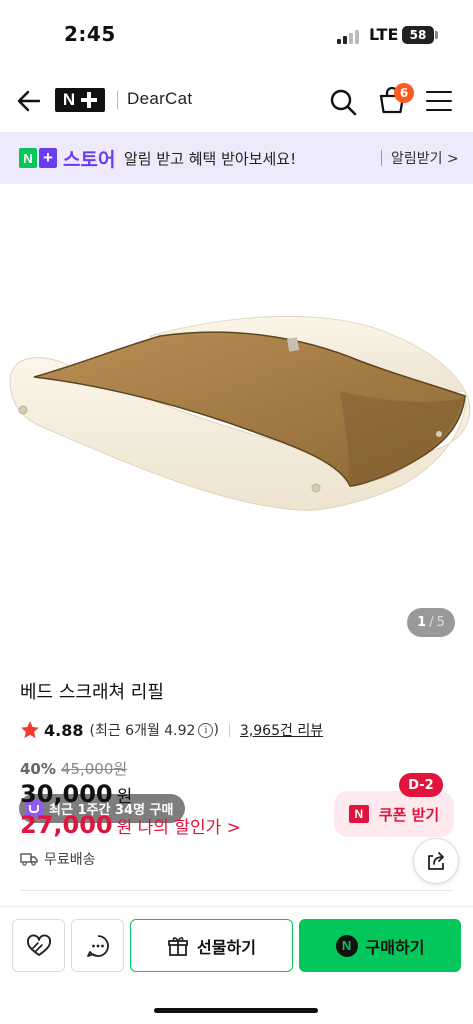  Describe the element at coordinates (216, 730) in the screenshot. I see `recent-rating-close: )` at that location.